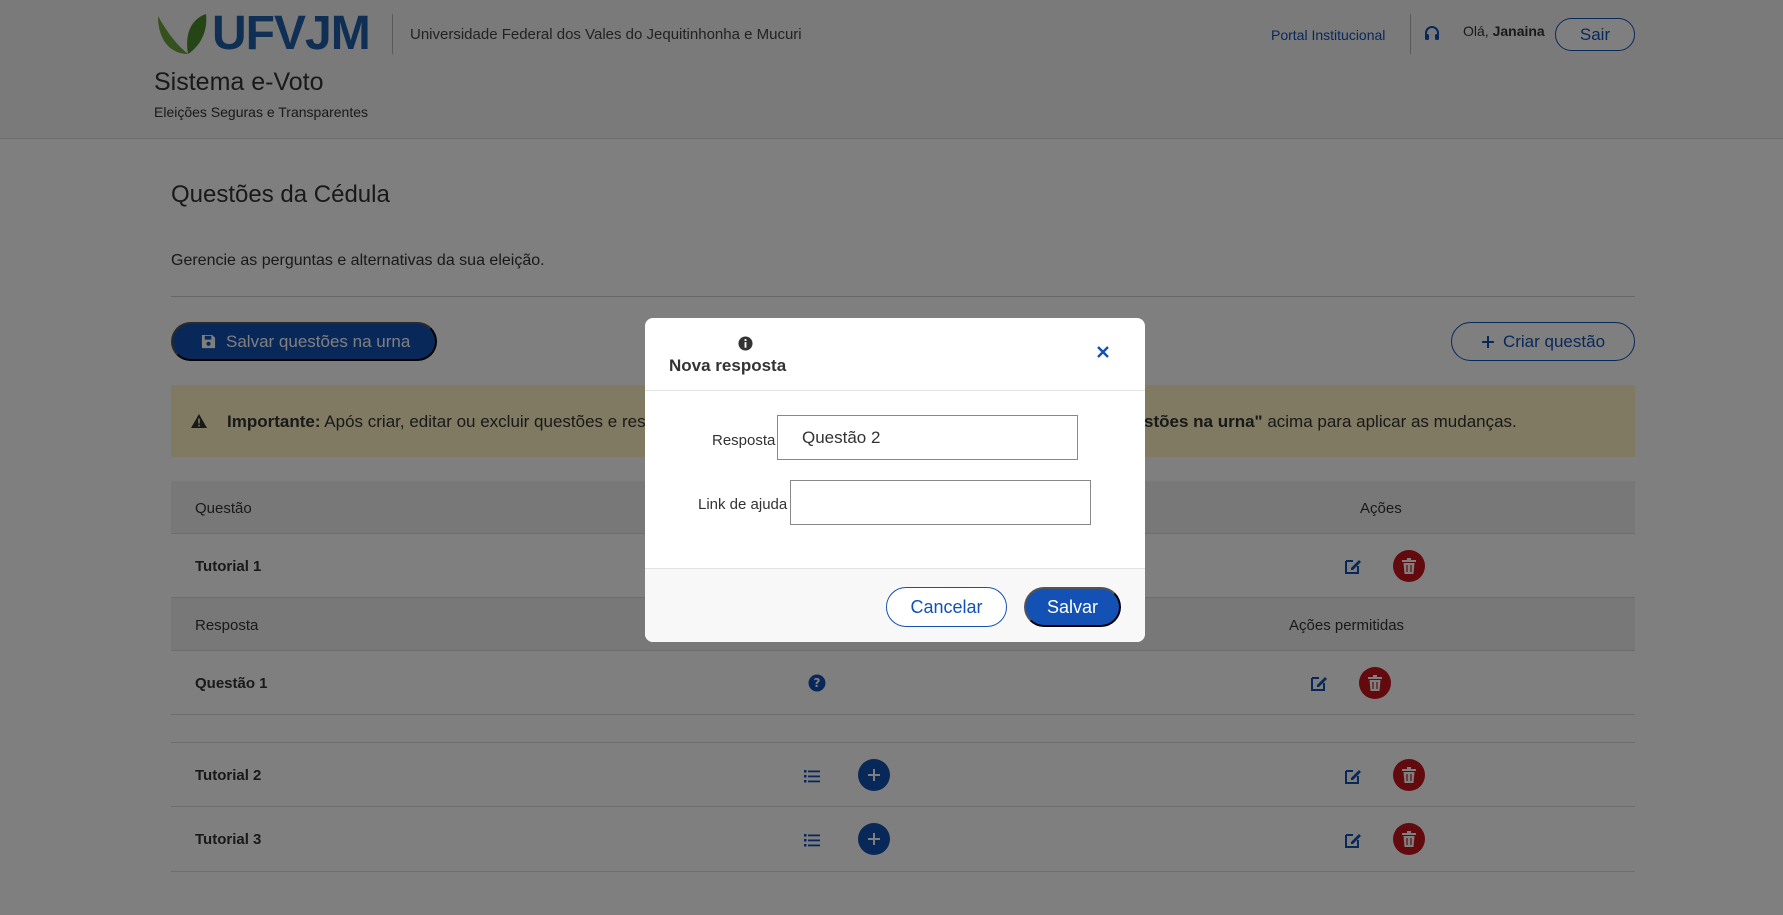 This screenshot has height=915, width=1783. What do you see at coordinates (1072, 607) in the screenshot?
I see `save-button: Salvar` at bounding box center [1072, 607].